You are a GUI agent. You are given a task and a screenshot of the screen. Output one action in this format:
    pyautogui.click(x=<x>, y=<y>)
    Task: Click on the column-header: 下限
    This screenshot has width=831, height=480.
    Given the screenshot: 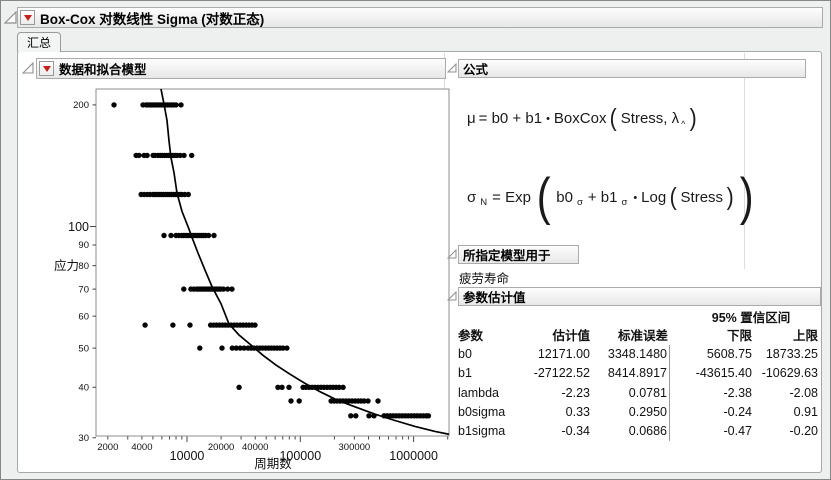 What is the action you would take?
    pyautogui.click(x=739, y=336)
    